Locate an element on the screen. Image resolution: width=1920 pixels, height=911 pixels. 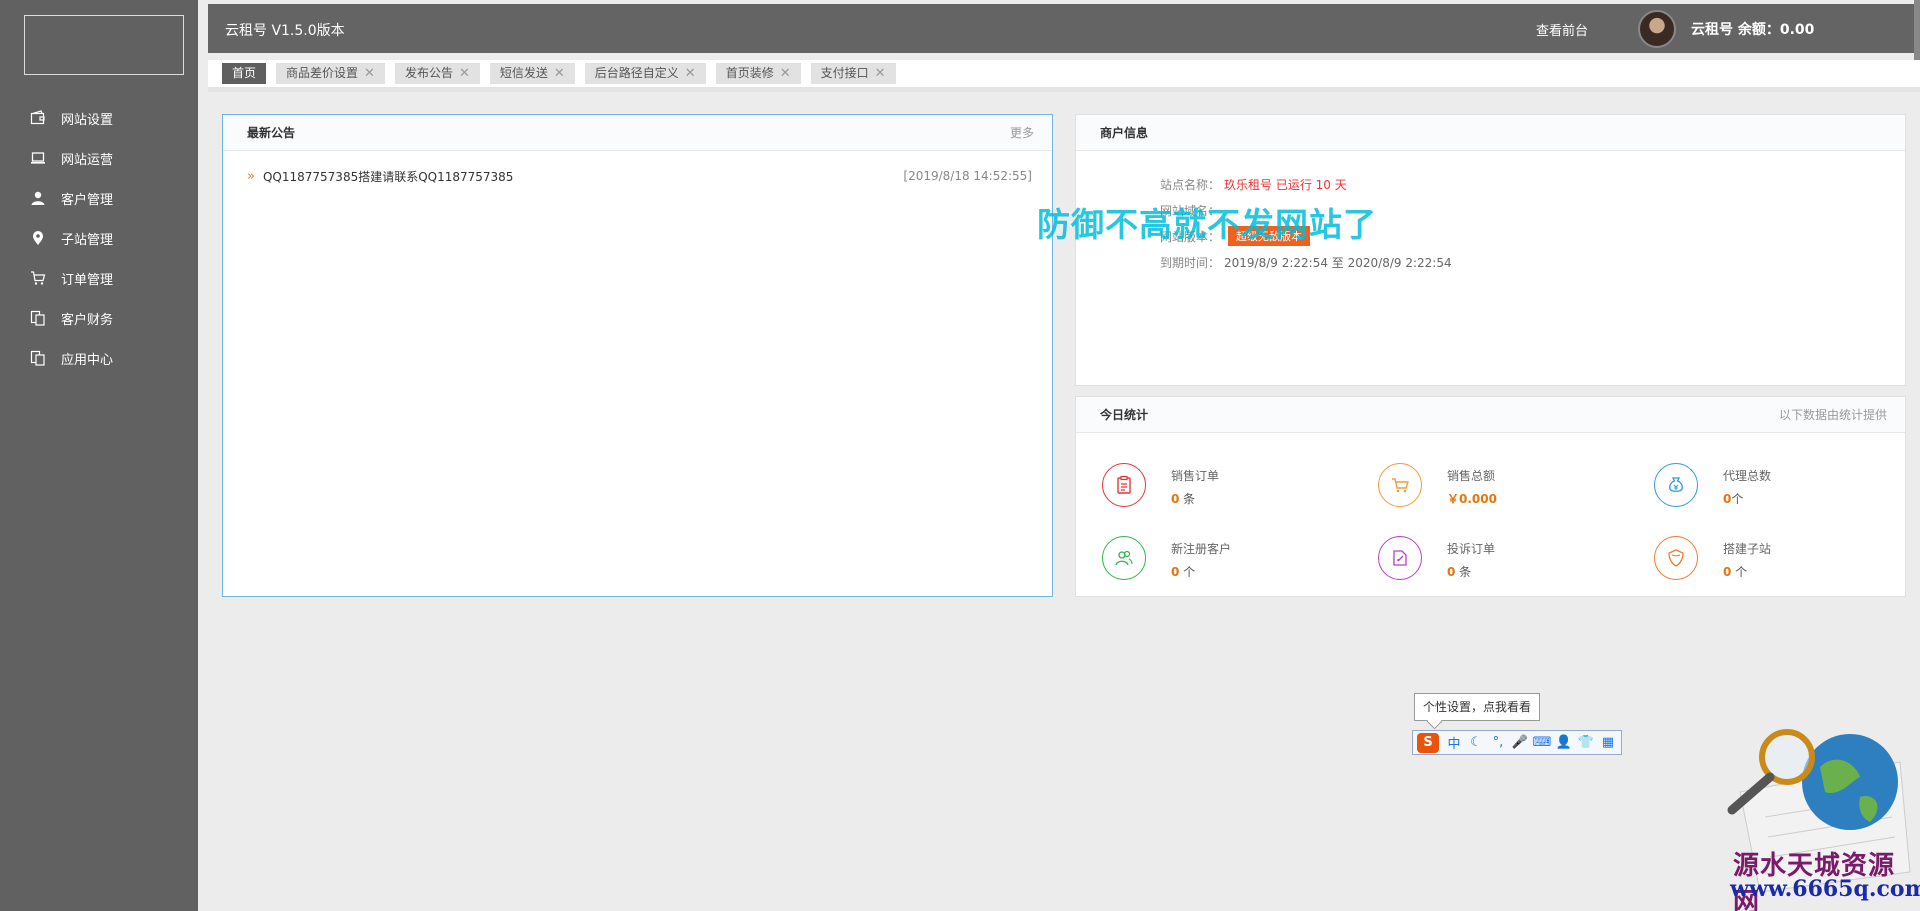
panel-title: 商户信息 is located at coordinates (1124, 133).